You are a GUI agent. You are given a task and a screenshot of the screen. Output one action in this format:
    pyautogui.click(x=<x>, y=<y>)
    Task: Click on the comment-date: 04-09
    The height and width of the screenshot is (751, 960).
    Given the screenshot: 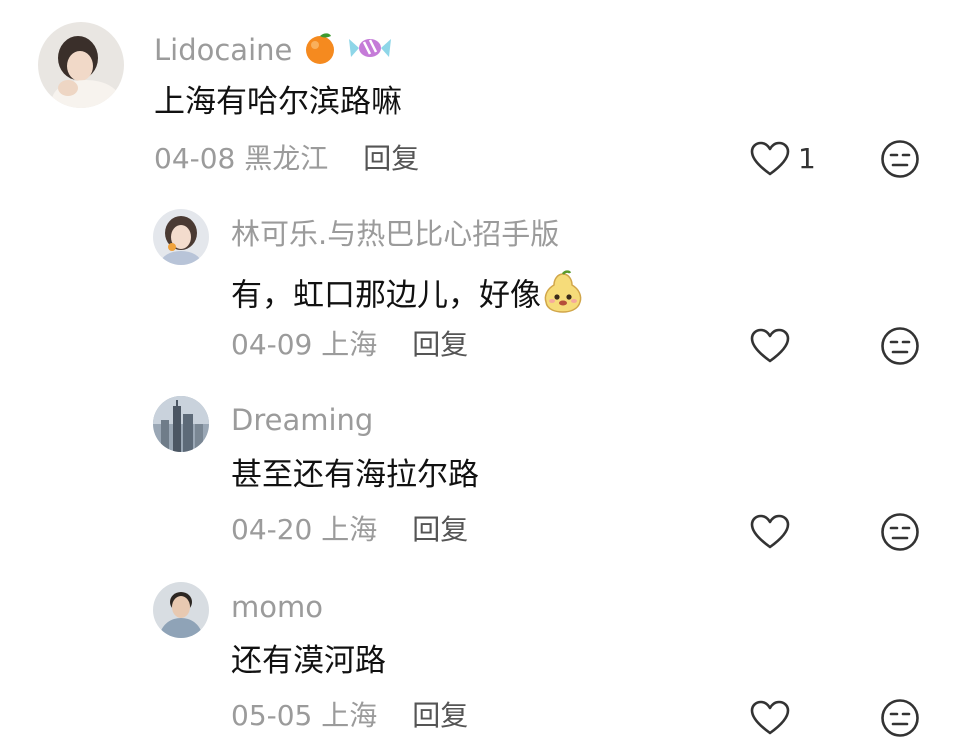 What is the action you would take?
    pyautogui.click(x=272, y=344)
    